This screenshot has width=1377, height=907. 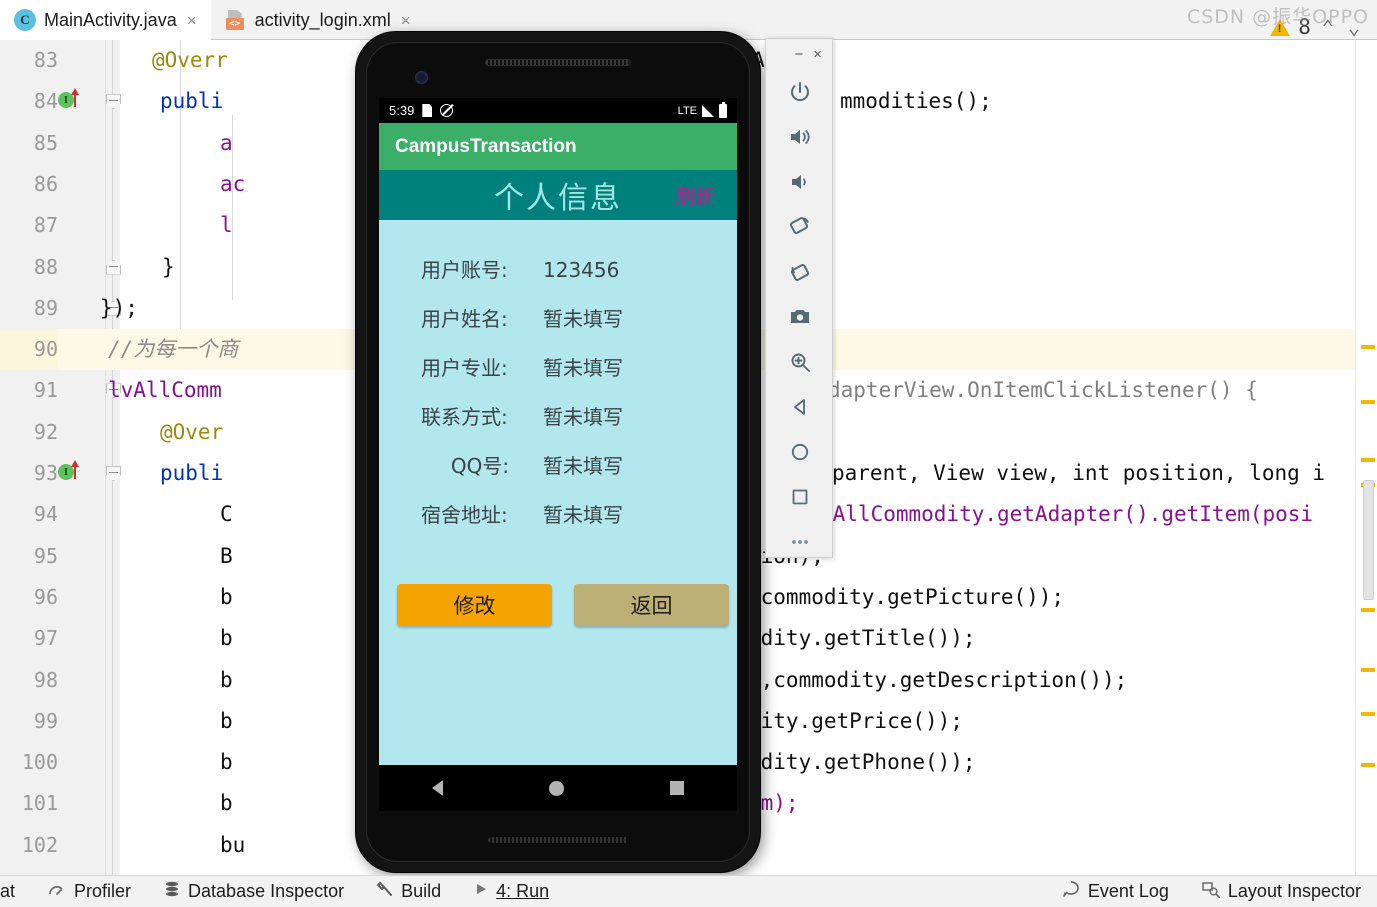 What do you see at coordinates (1079, 473) in the screenshot?
I see `code-token: parent, View view, int position, long i` at bounding box center [1079, 473].